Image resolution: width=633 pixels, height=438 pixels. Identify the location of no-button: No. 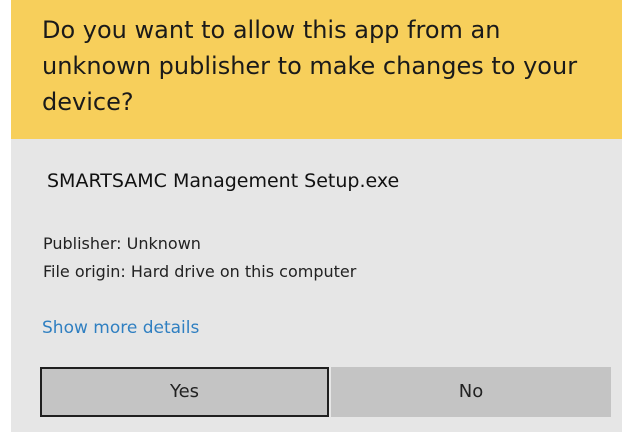
(471, 392).